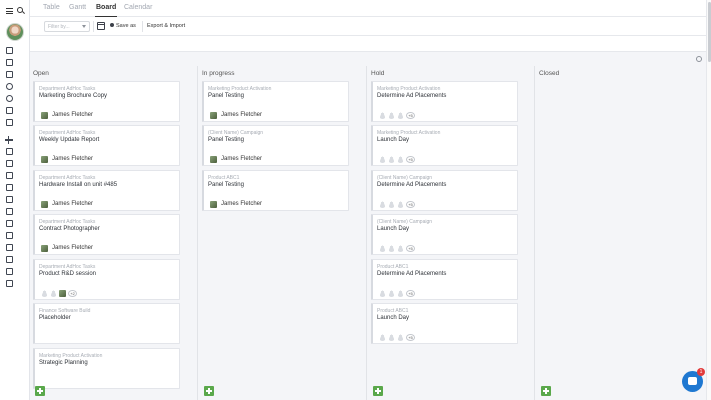 This screenshot has width=711, height=400. What do you see at coordinates (9, 86) in the screenshot?
I see `portfolio-icon` at bounding box center [9, 86].